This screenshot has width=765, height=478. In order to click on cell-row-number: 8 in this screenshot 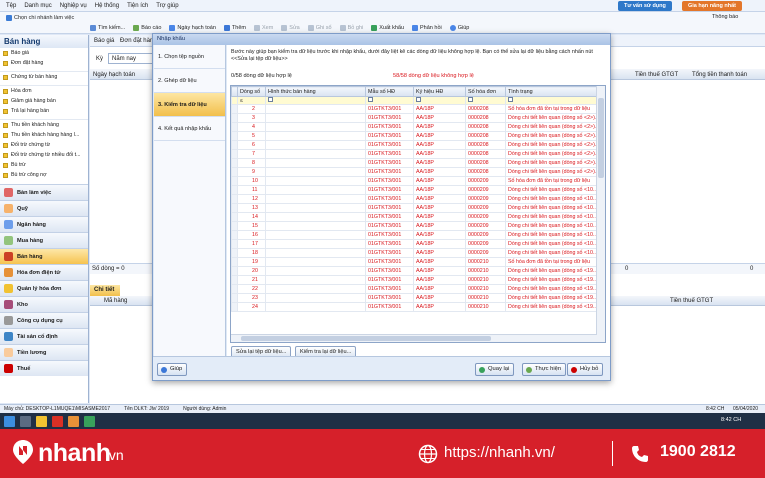, I will do `click(251, 163)`.